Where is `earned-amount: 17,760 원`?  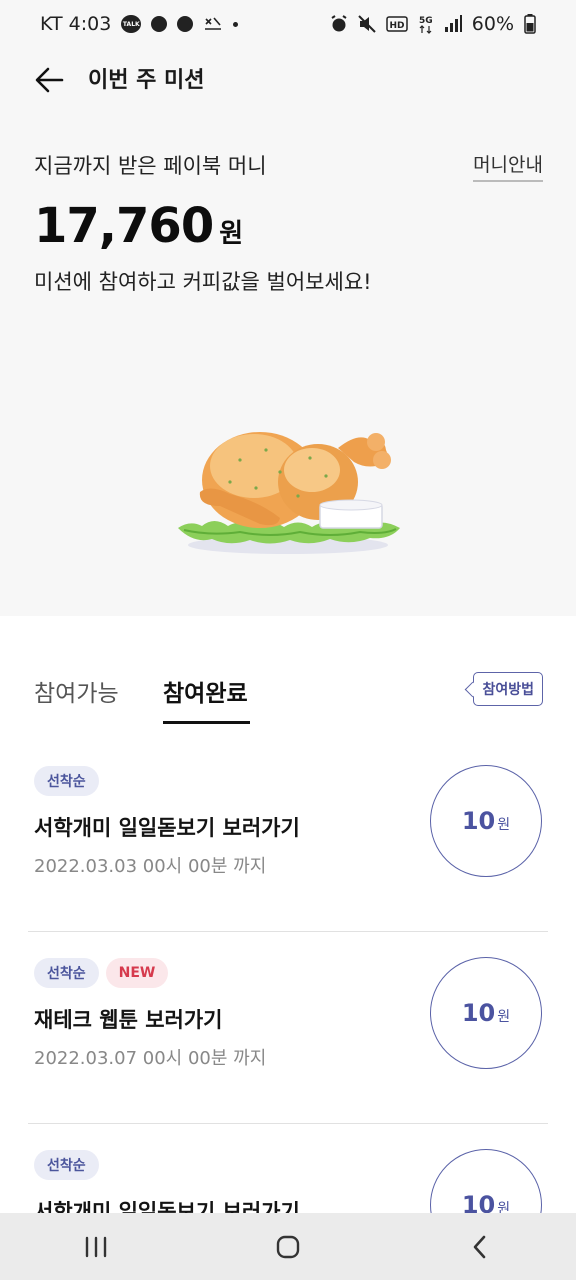 earned-amount: 17,760 원 is located at coordinates (138, 226).